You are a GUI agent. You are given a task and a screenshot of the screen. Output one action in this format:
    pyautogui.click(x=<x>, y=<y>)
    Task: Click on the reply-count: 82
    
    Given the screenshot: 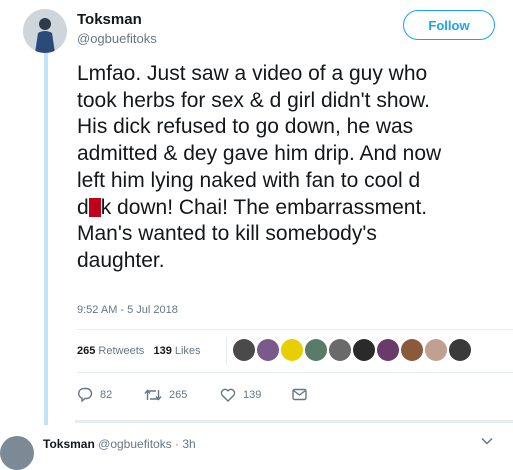 What is the action you would take?
    pyautogui.click(x=106, y=394)
    